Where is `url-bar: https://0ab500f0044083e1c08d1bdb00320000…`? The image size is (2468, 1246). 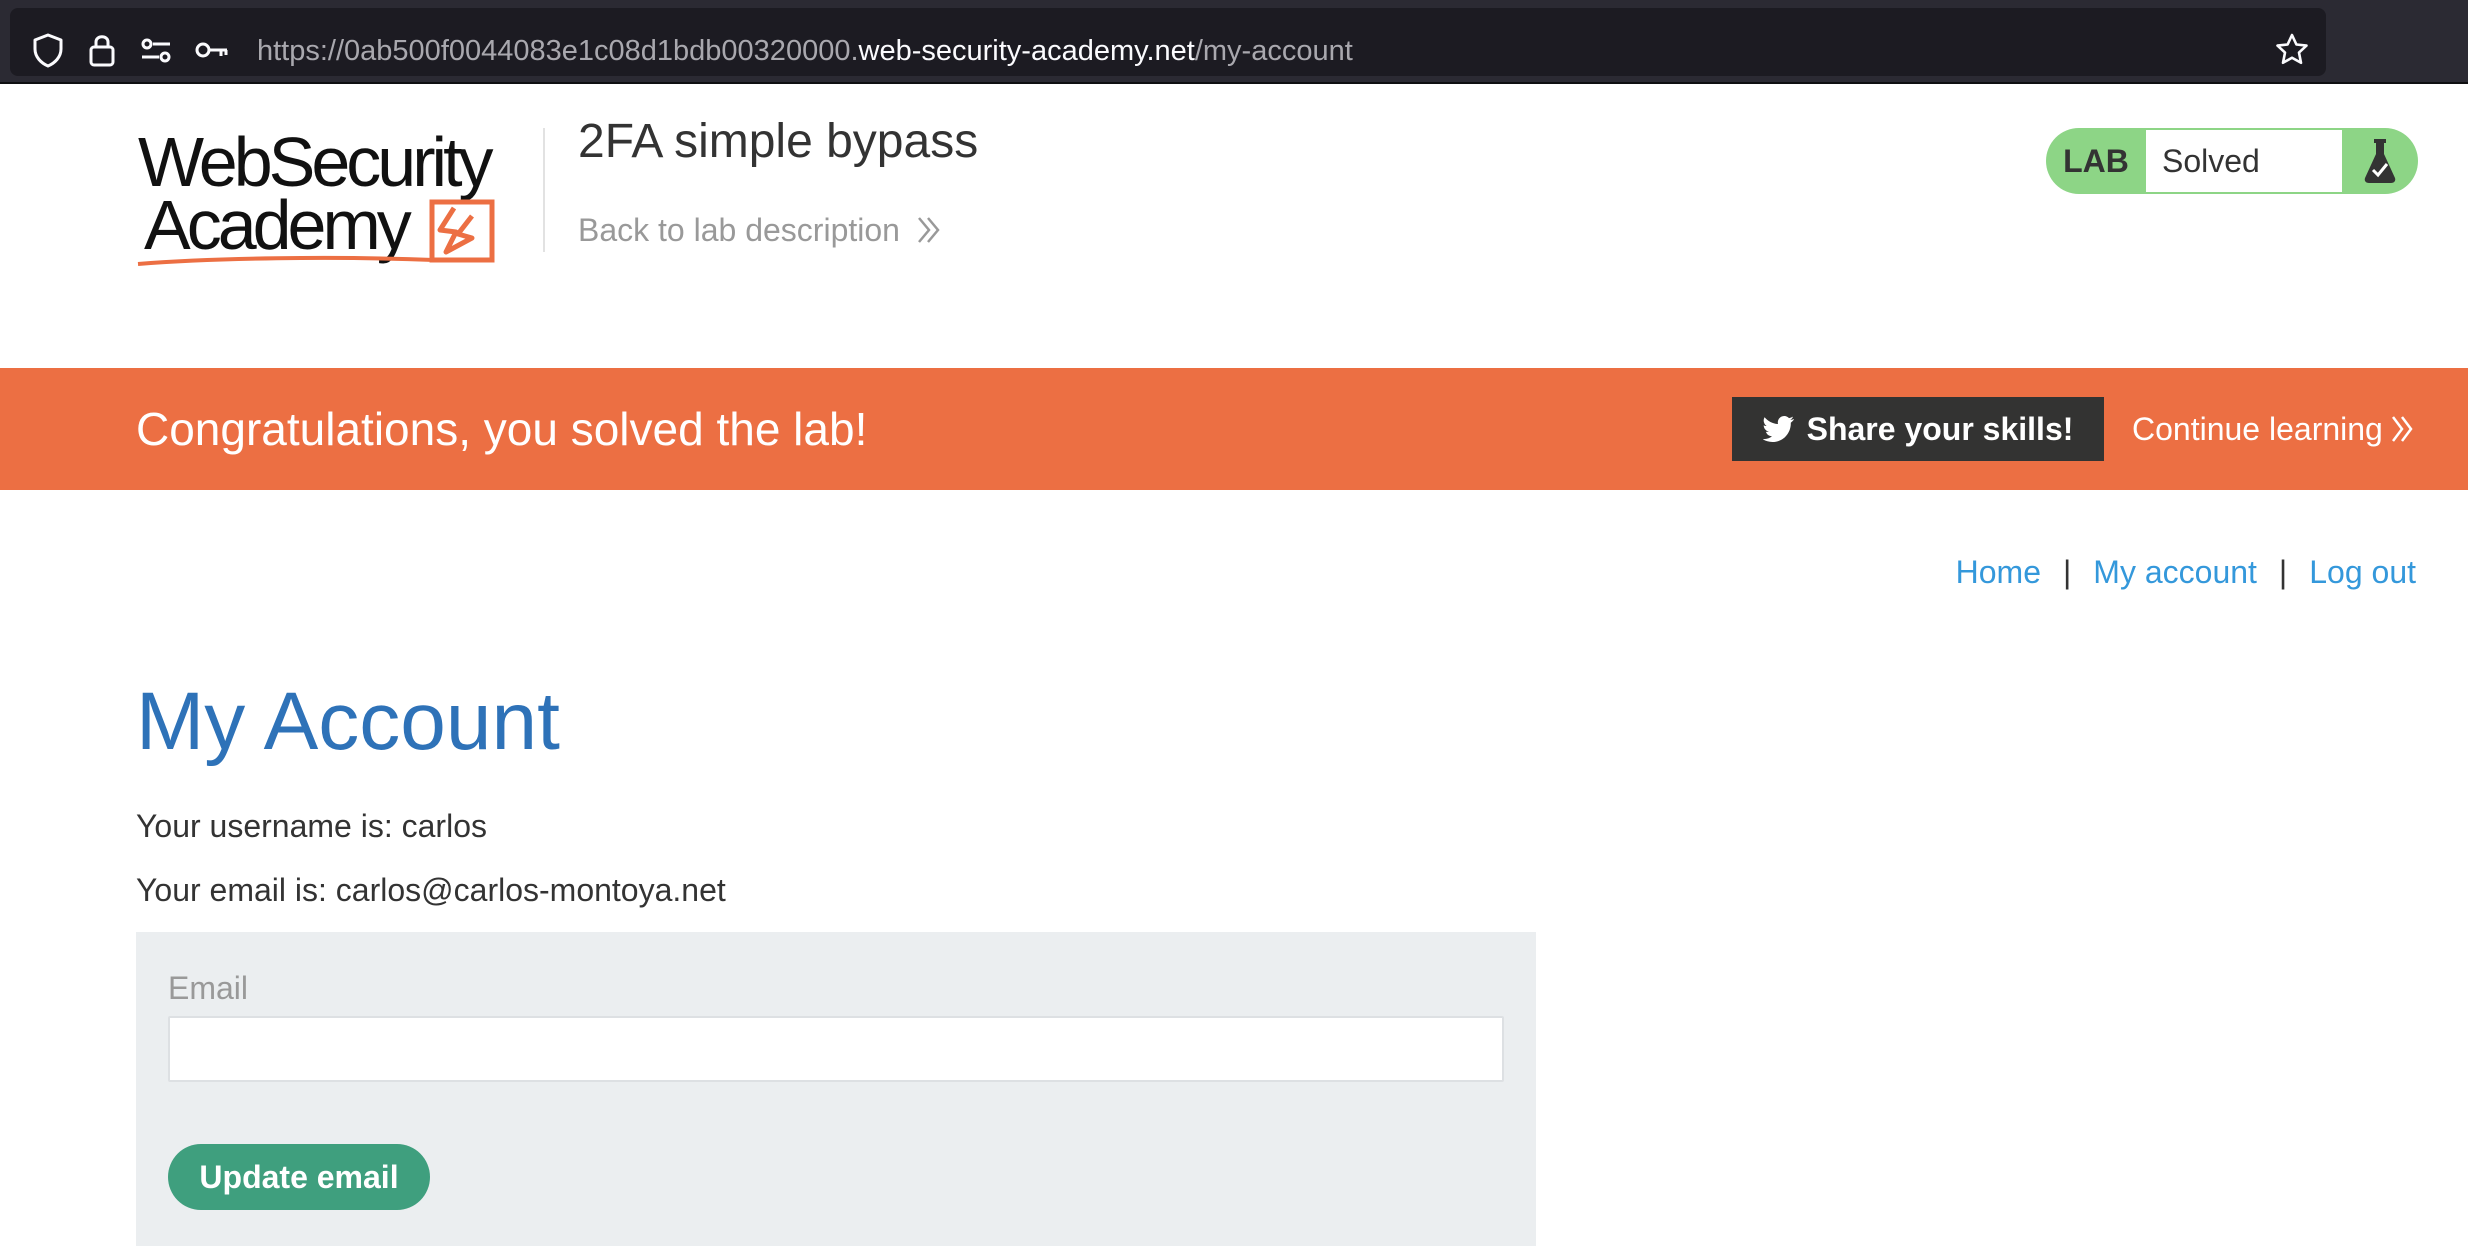 url-bar: https://0ab500f0044083e1c08d1bdb00320000… is located at coordinates (1168, 42).